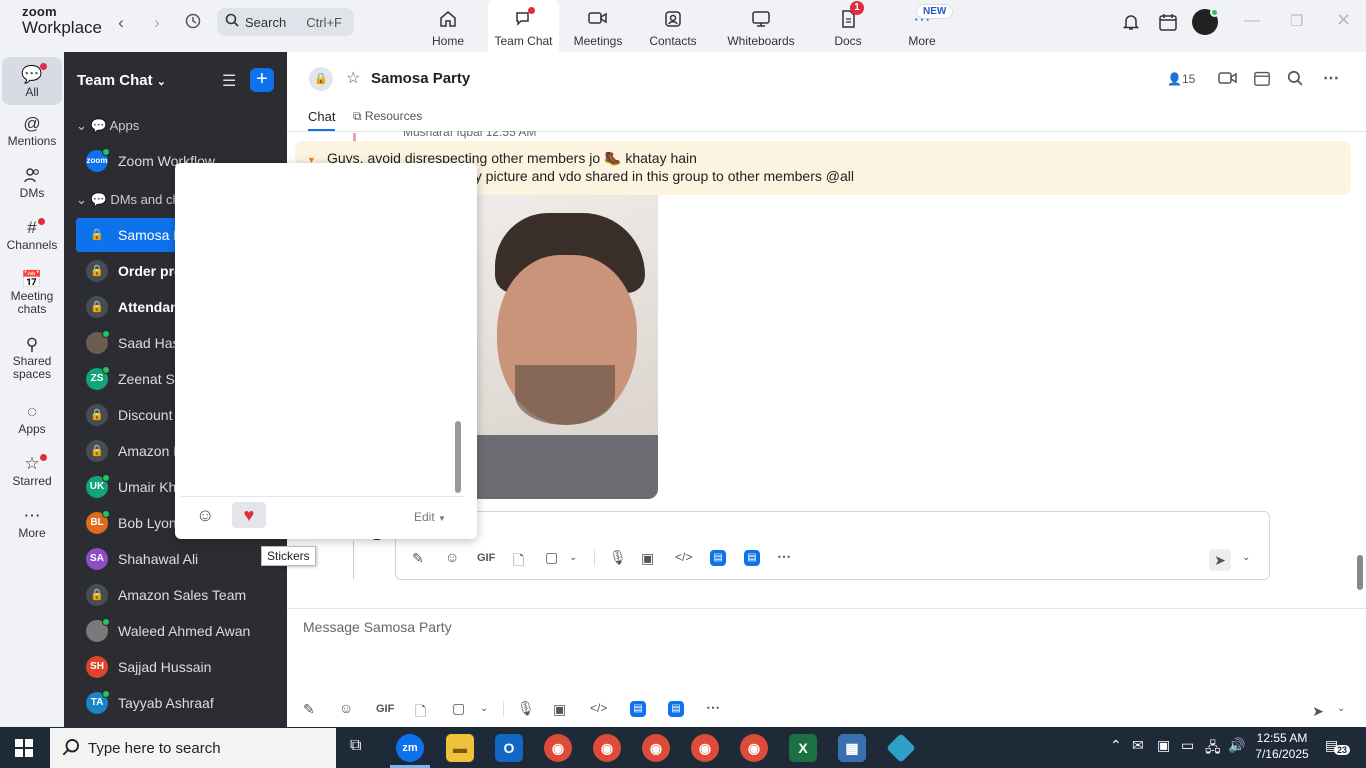 The image size is (1366, 768). I want to click on minimize-icon: —, so click(1252, 21).